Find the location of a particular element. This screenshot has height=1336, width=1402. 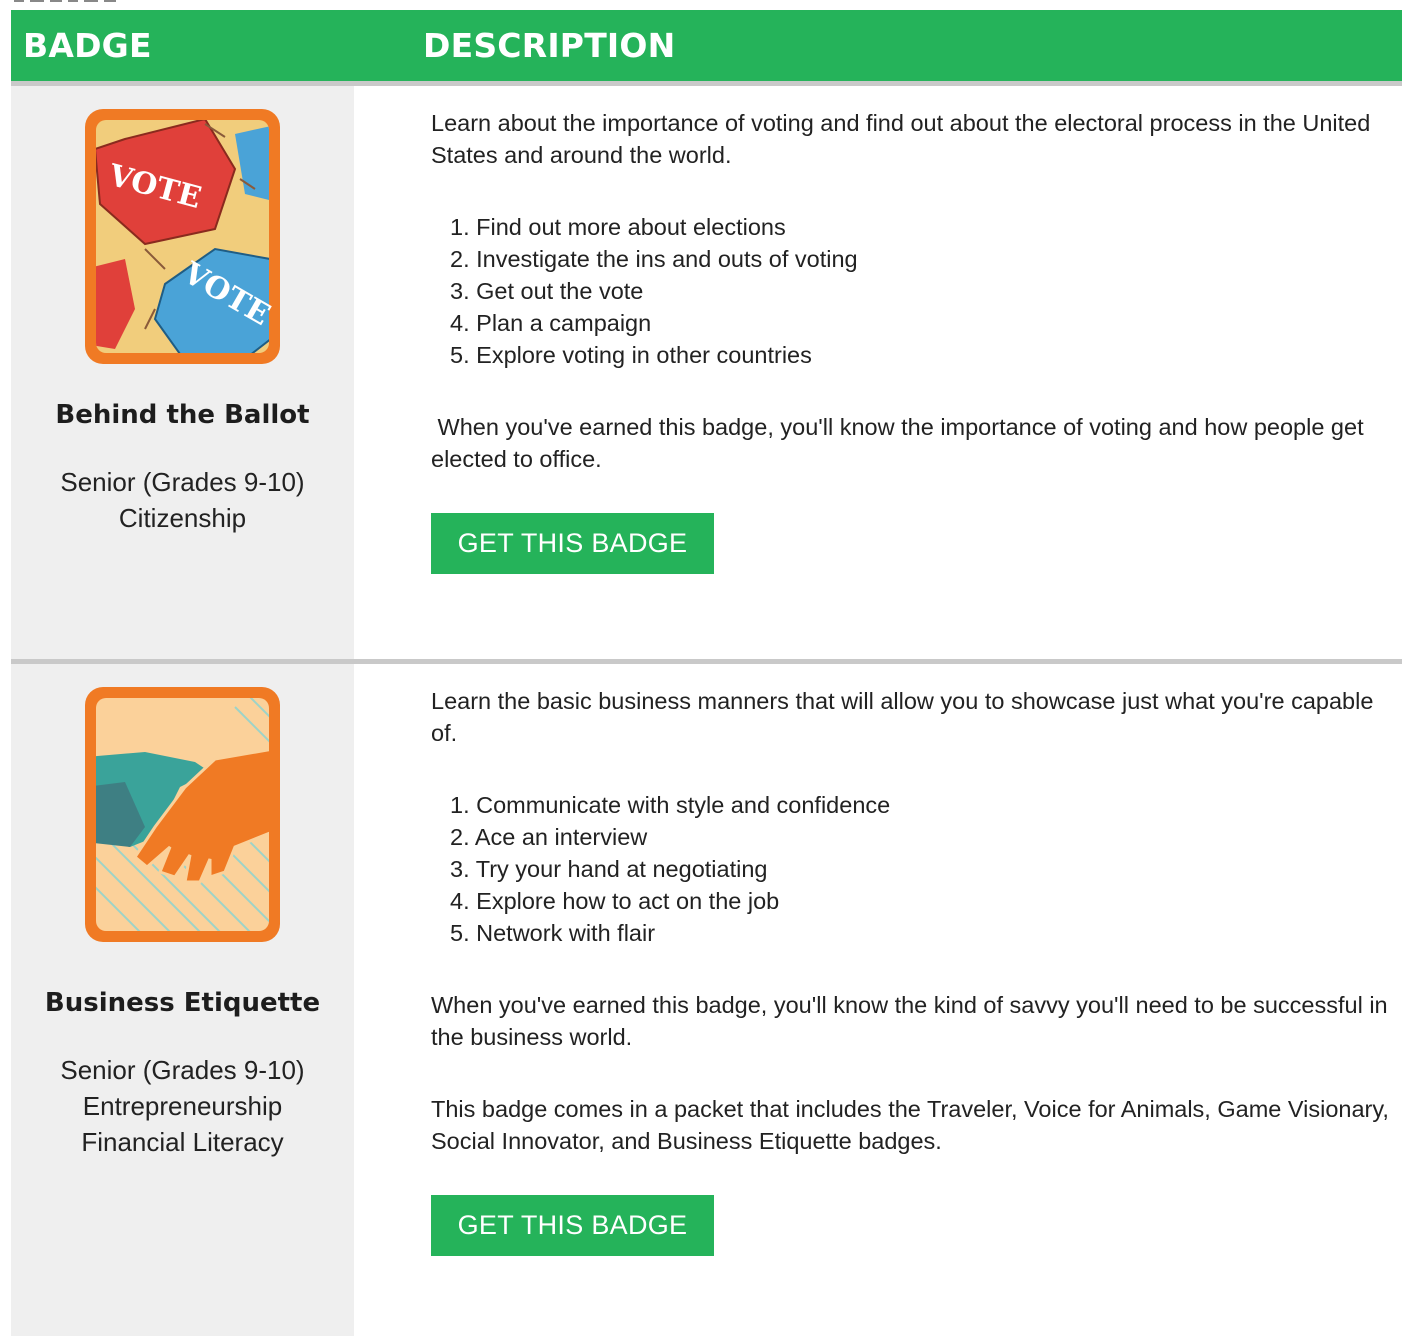

step-item: Ace an interview is located at coordinates (561, 837).